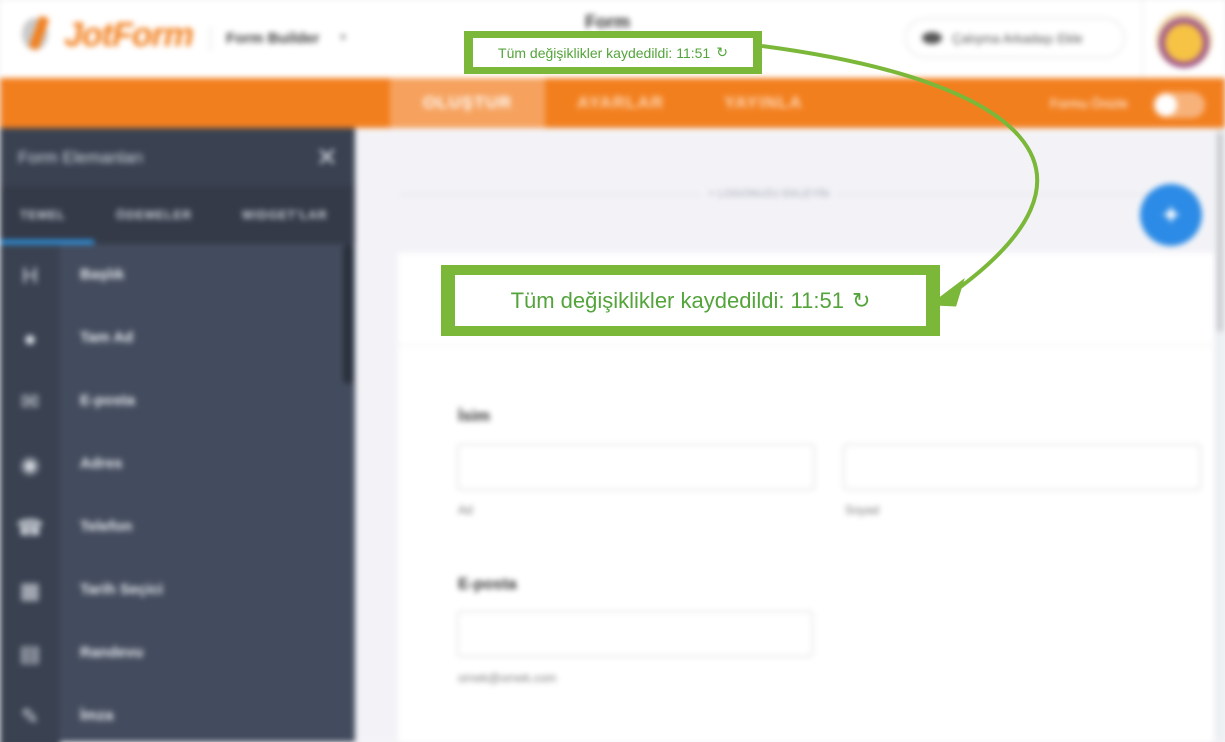 This screenshot has height=742, width=1225. What do you see at coordinates (210, 39) in the screenshot?
I see `header-divider` at bounding box center [210, 39].